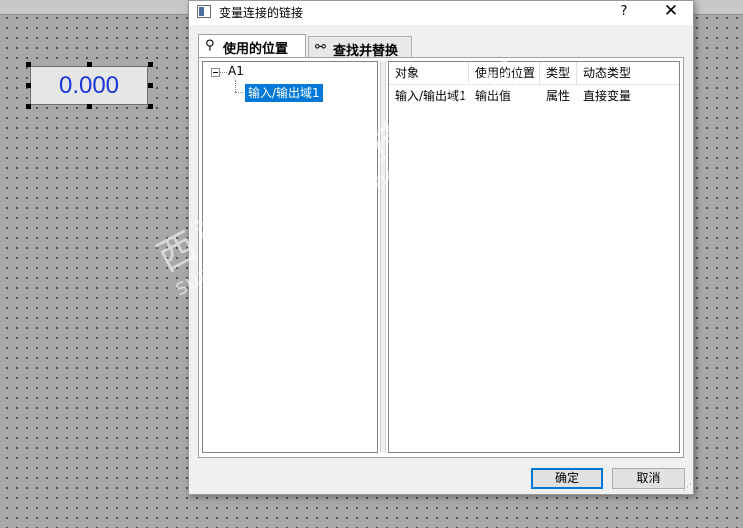 Image resolution: width=743 pixels, height=528 pixels. Describe the element at coordinates (441, 13) in the screenshot. I see `dialog-titlebar: 变量连接的链接 ? ✕` at that location.